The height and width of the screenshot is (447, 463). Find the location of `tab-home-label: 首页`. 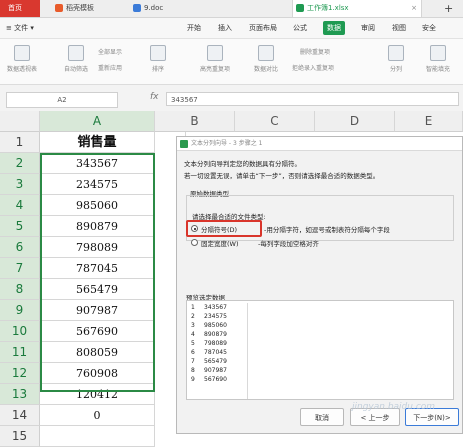

tab-home-label: 首页 is located at coordinates (15, 8).